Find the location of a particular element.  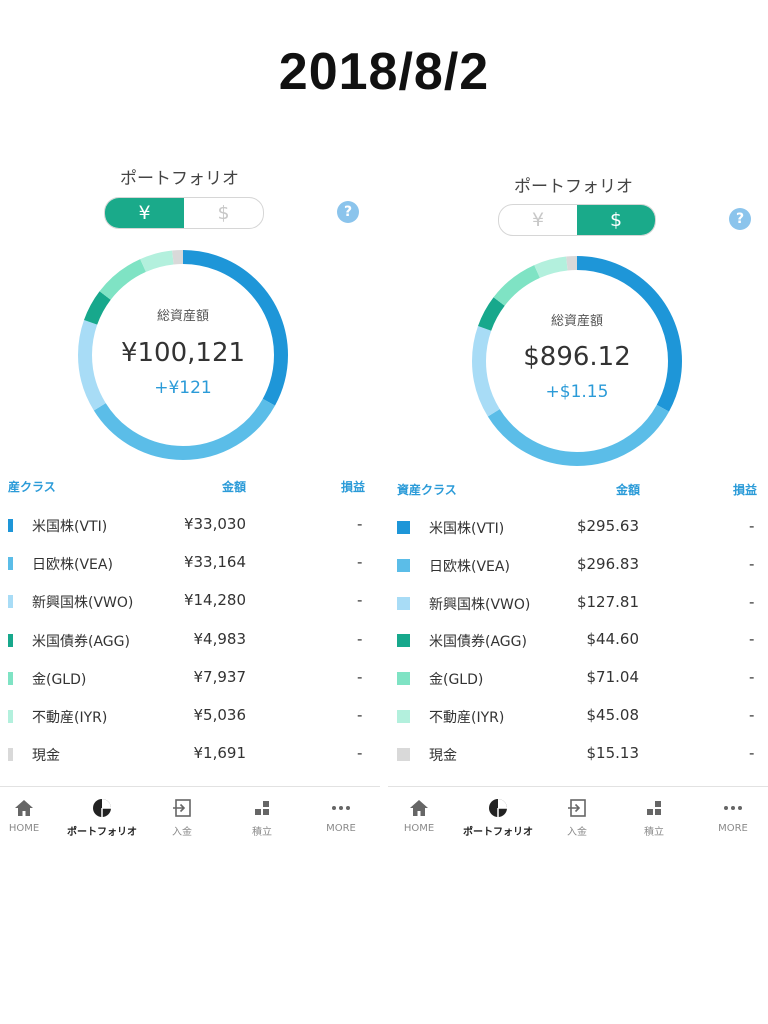

asset-amount: $45.08 is located at coordinates (613, 715).